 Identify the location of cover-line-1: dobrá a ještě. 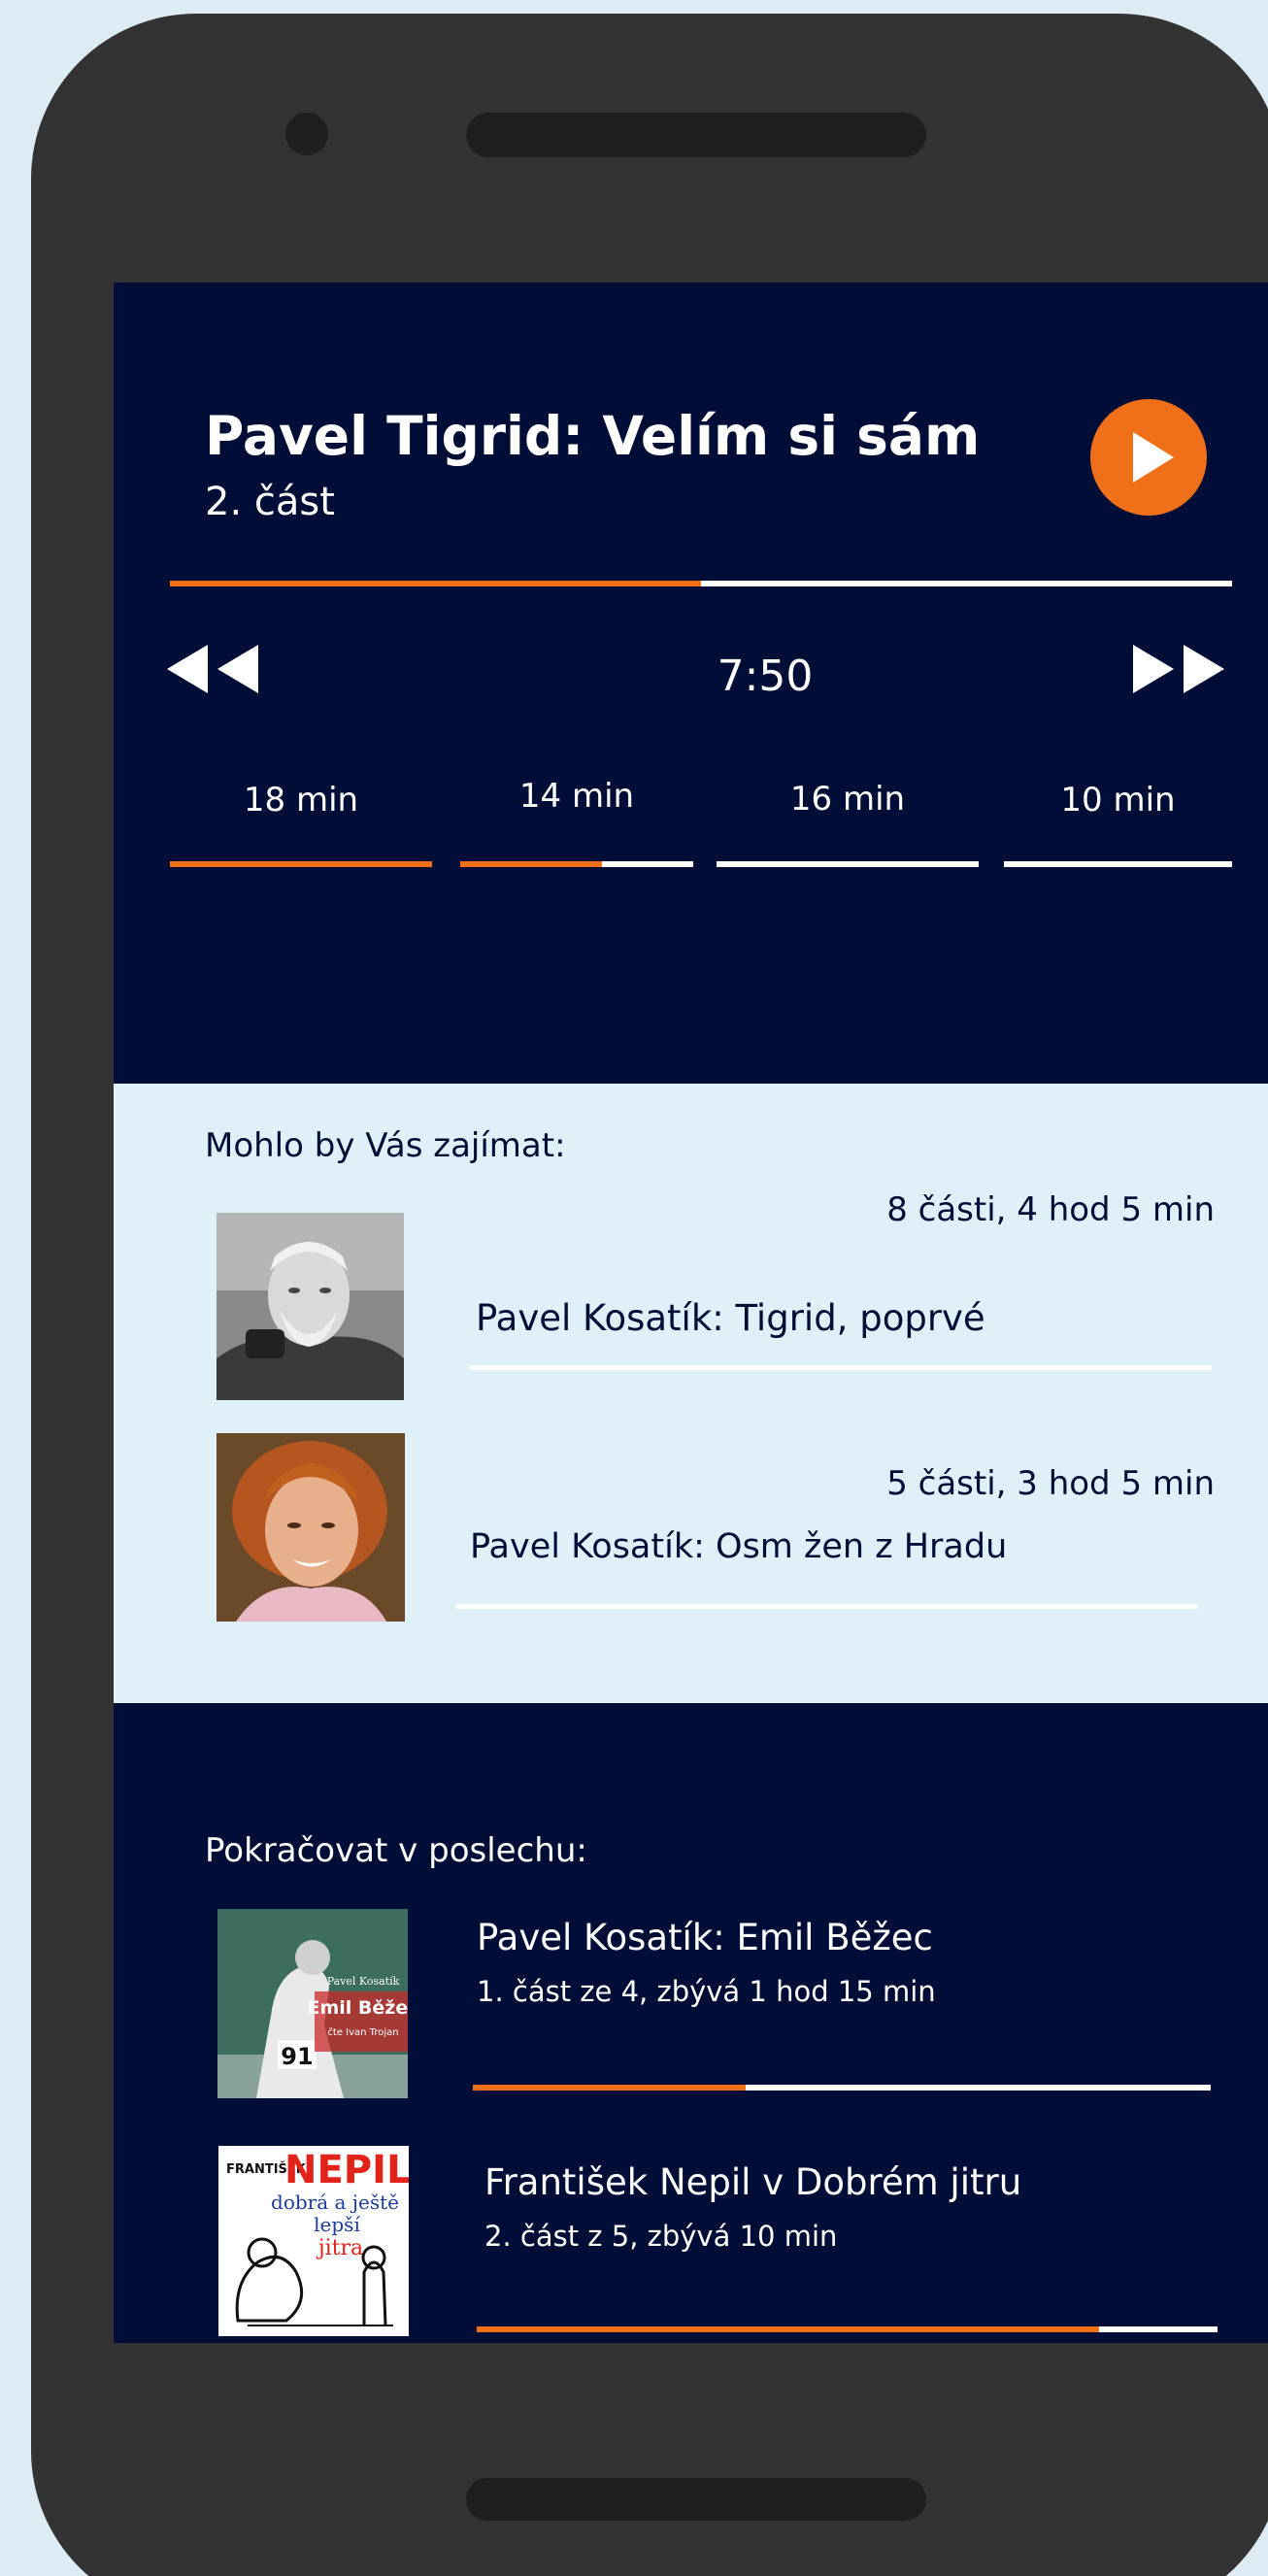
(335, 2202).